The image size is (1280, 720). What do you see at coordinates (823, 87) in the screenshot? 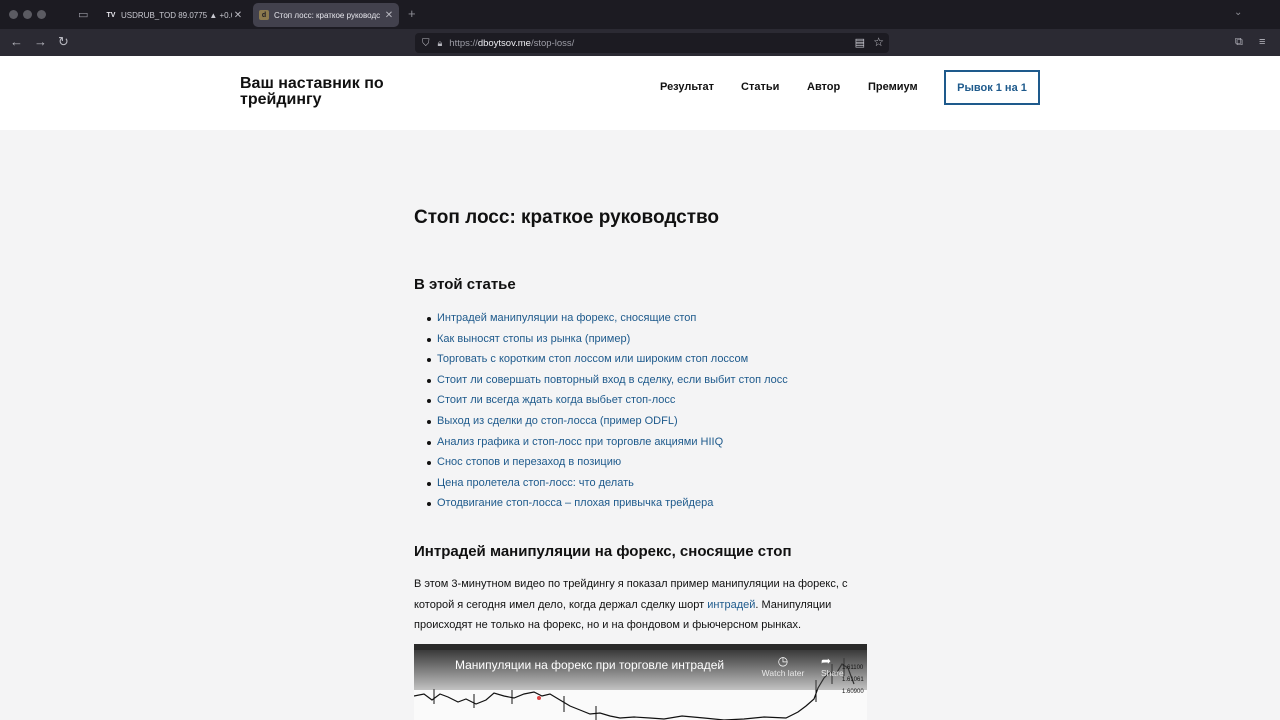
I see `nav-link-author: Автор` at bounding box center [823, 87].